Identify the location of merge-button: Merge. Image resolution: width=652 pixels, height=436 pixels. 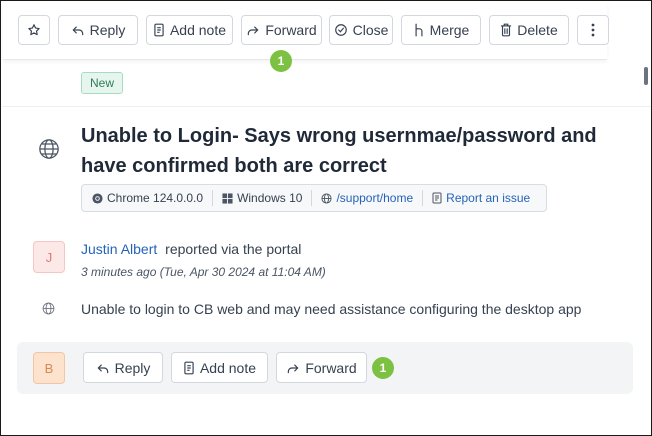
(441, 30).